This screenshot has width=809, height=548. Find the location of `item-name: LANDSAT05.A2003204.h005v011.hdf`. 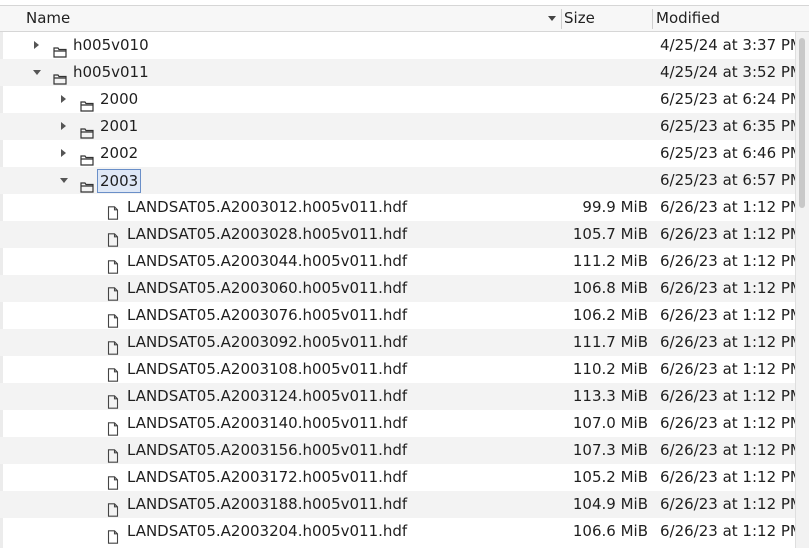

item-name: LANDSAT05.A2003204.h005v011.hdf is located at coordinates (267, 531).